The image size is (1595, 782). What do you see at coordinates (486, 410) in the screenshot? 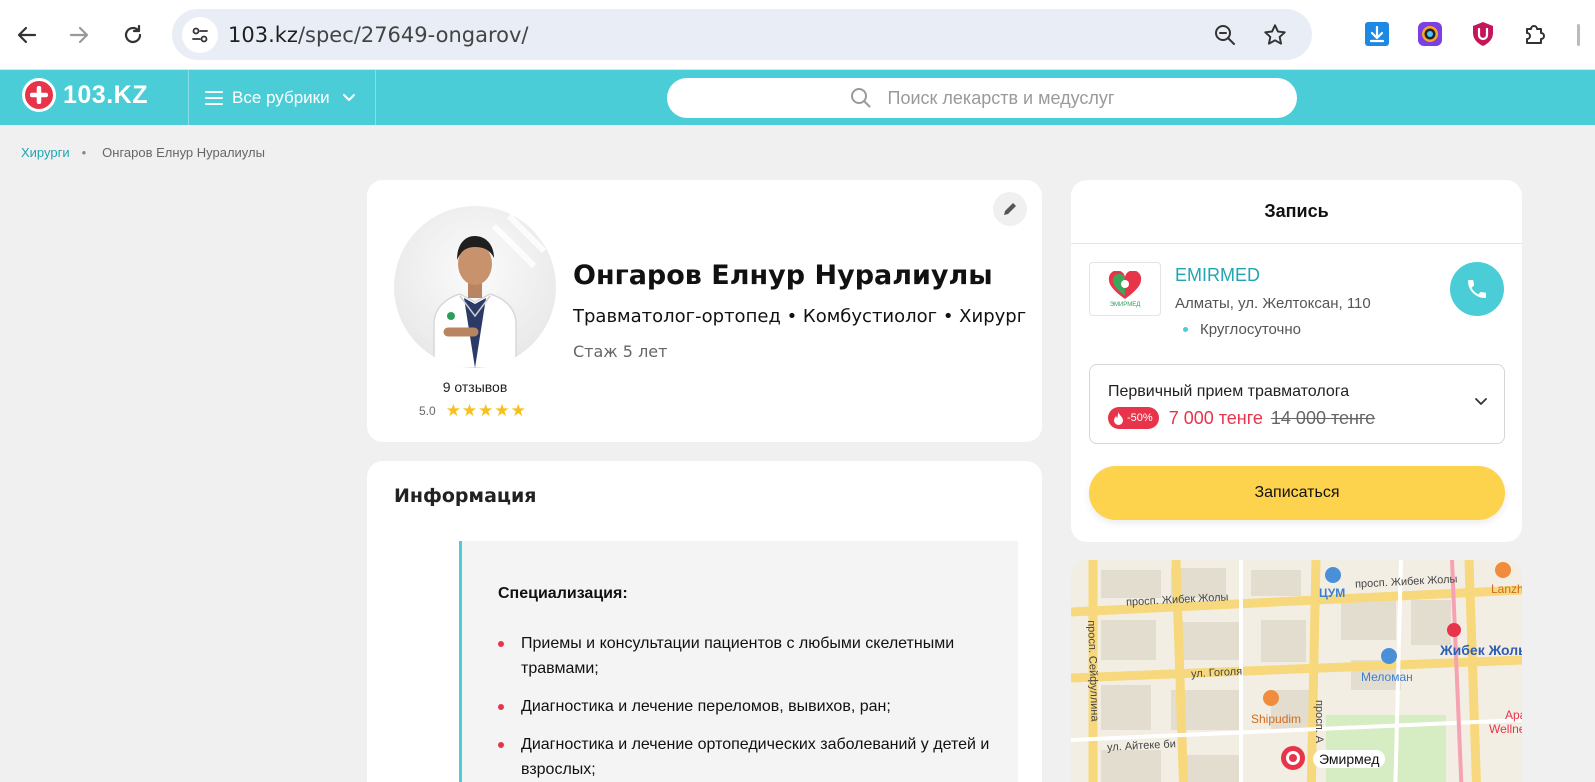
I see `rating-stars-icon: ★★★★★` at bounding box center [486, 410].